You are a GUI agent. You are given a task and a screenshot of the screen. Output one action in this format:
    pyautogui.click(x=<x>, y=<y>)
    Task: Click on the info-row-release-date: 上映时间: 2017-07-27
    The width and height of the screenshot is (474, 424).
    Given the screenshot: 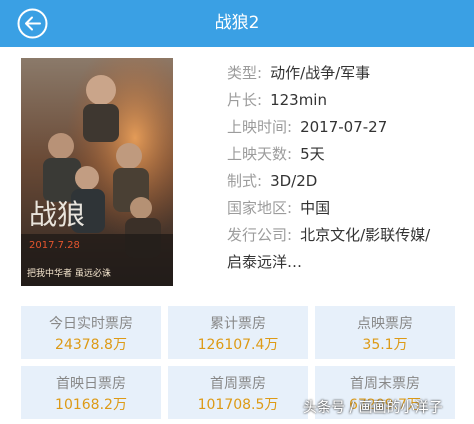 What is the action you would take?
    pyautogui.click(x=307, y=127)
    